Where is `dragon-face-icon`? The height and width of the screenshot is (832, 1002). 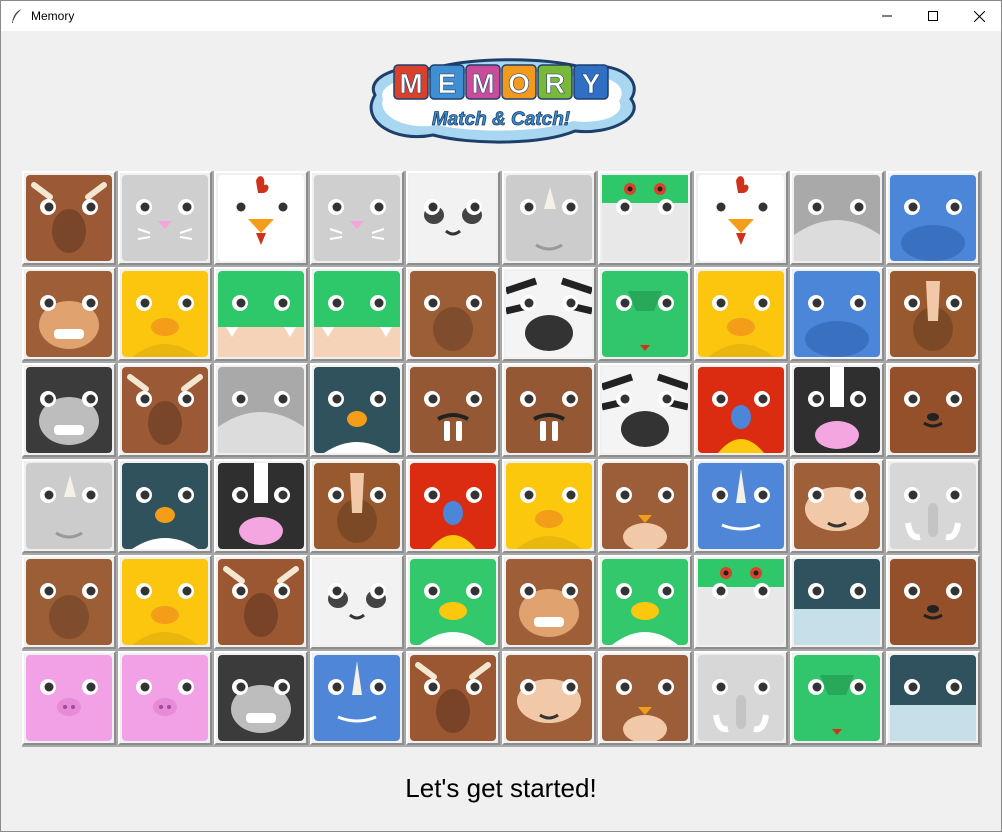
dragon-face-icon is located at coordinates (645, 314).